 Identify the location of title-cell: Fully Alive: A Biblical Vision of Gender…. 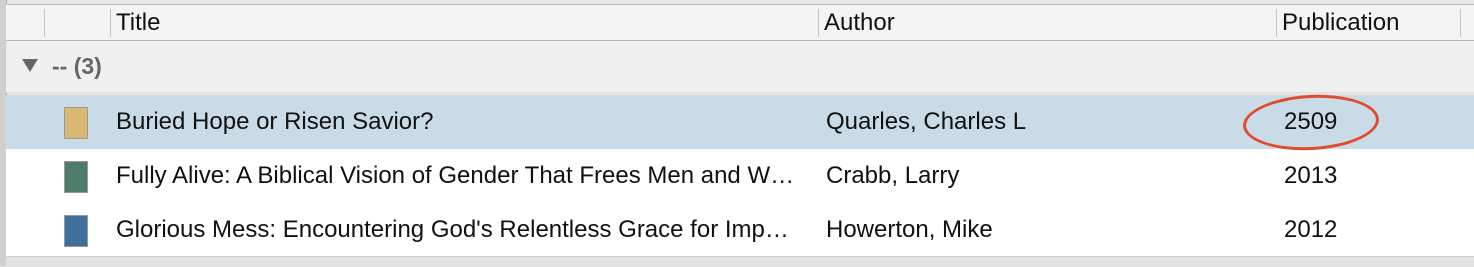
(455, 175).